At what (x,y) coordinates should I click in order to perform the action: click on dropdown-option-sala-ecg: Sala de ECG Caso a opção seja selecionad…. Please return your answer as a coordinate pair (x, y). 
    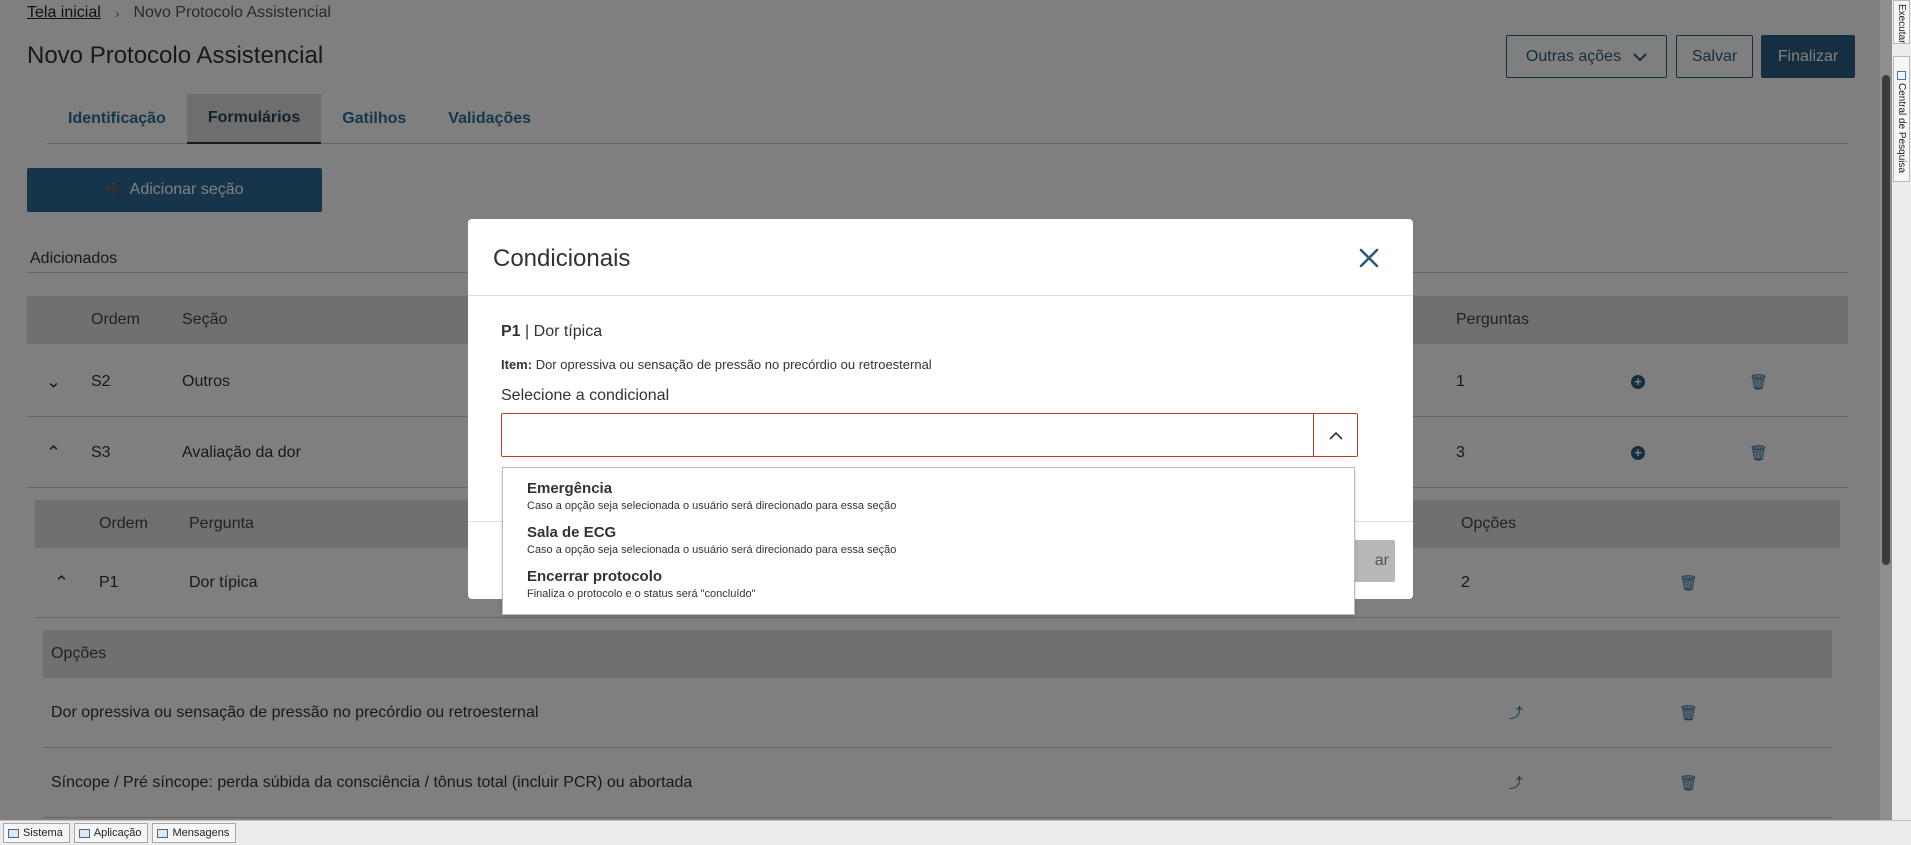
    Looking at the image, I should click on (711, 540).